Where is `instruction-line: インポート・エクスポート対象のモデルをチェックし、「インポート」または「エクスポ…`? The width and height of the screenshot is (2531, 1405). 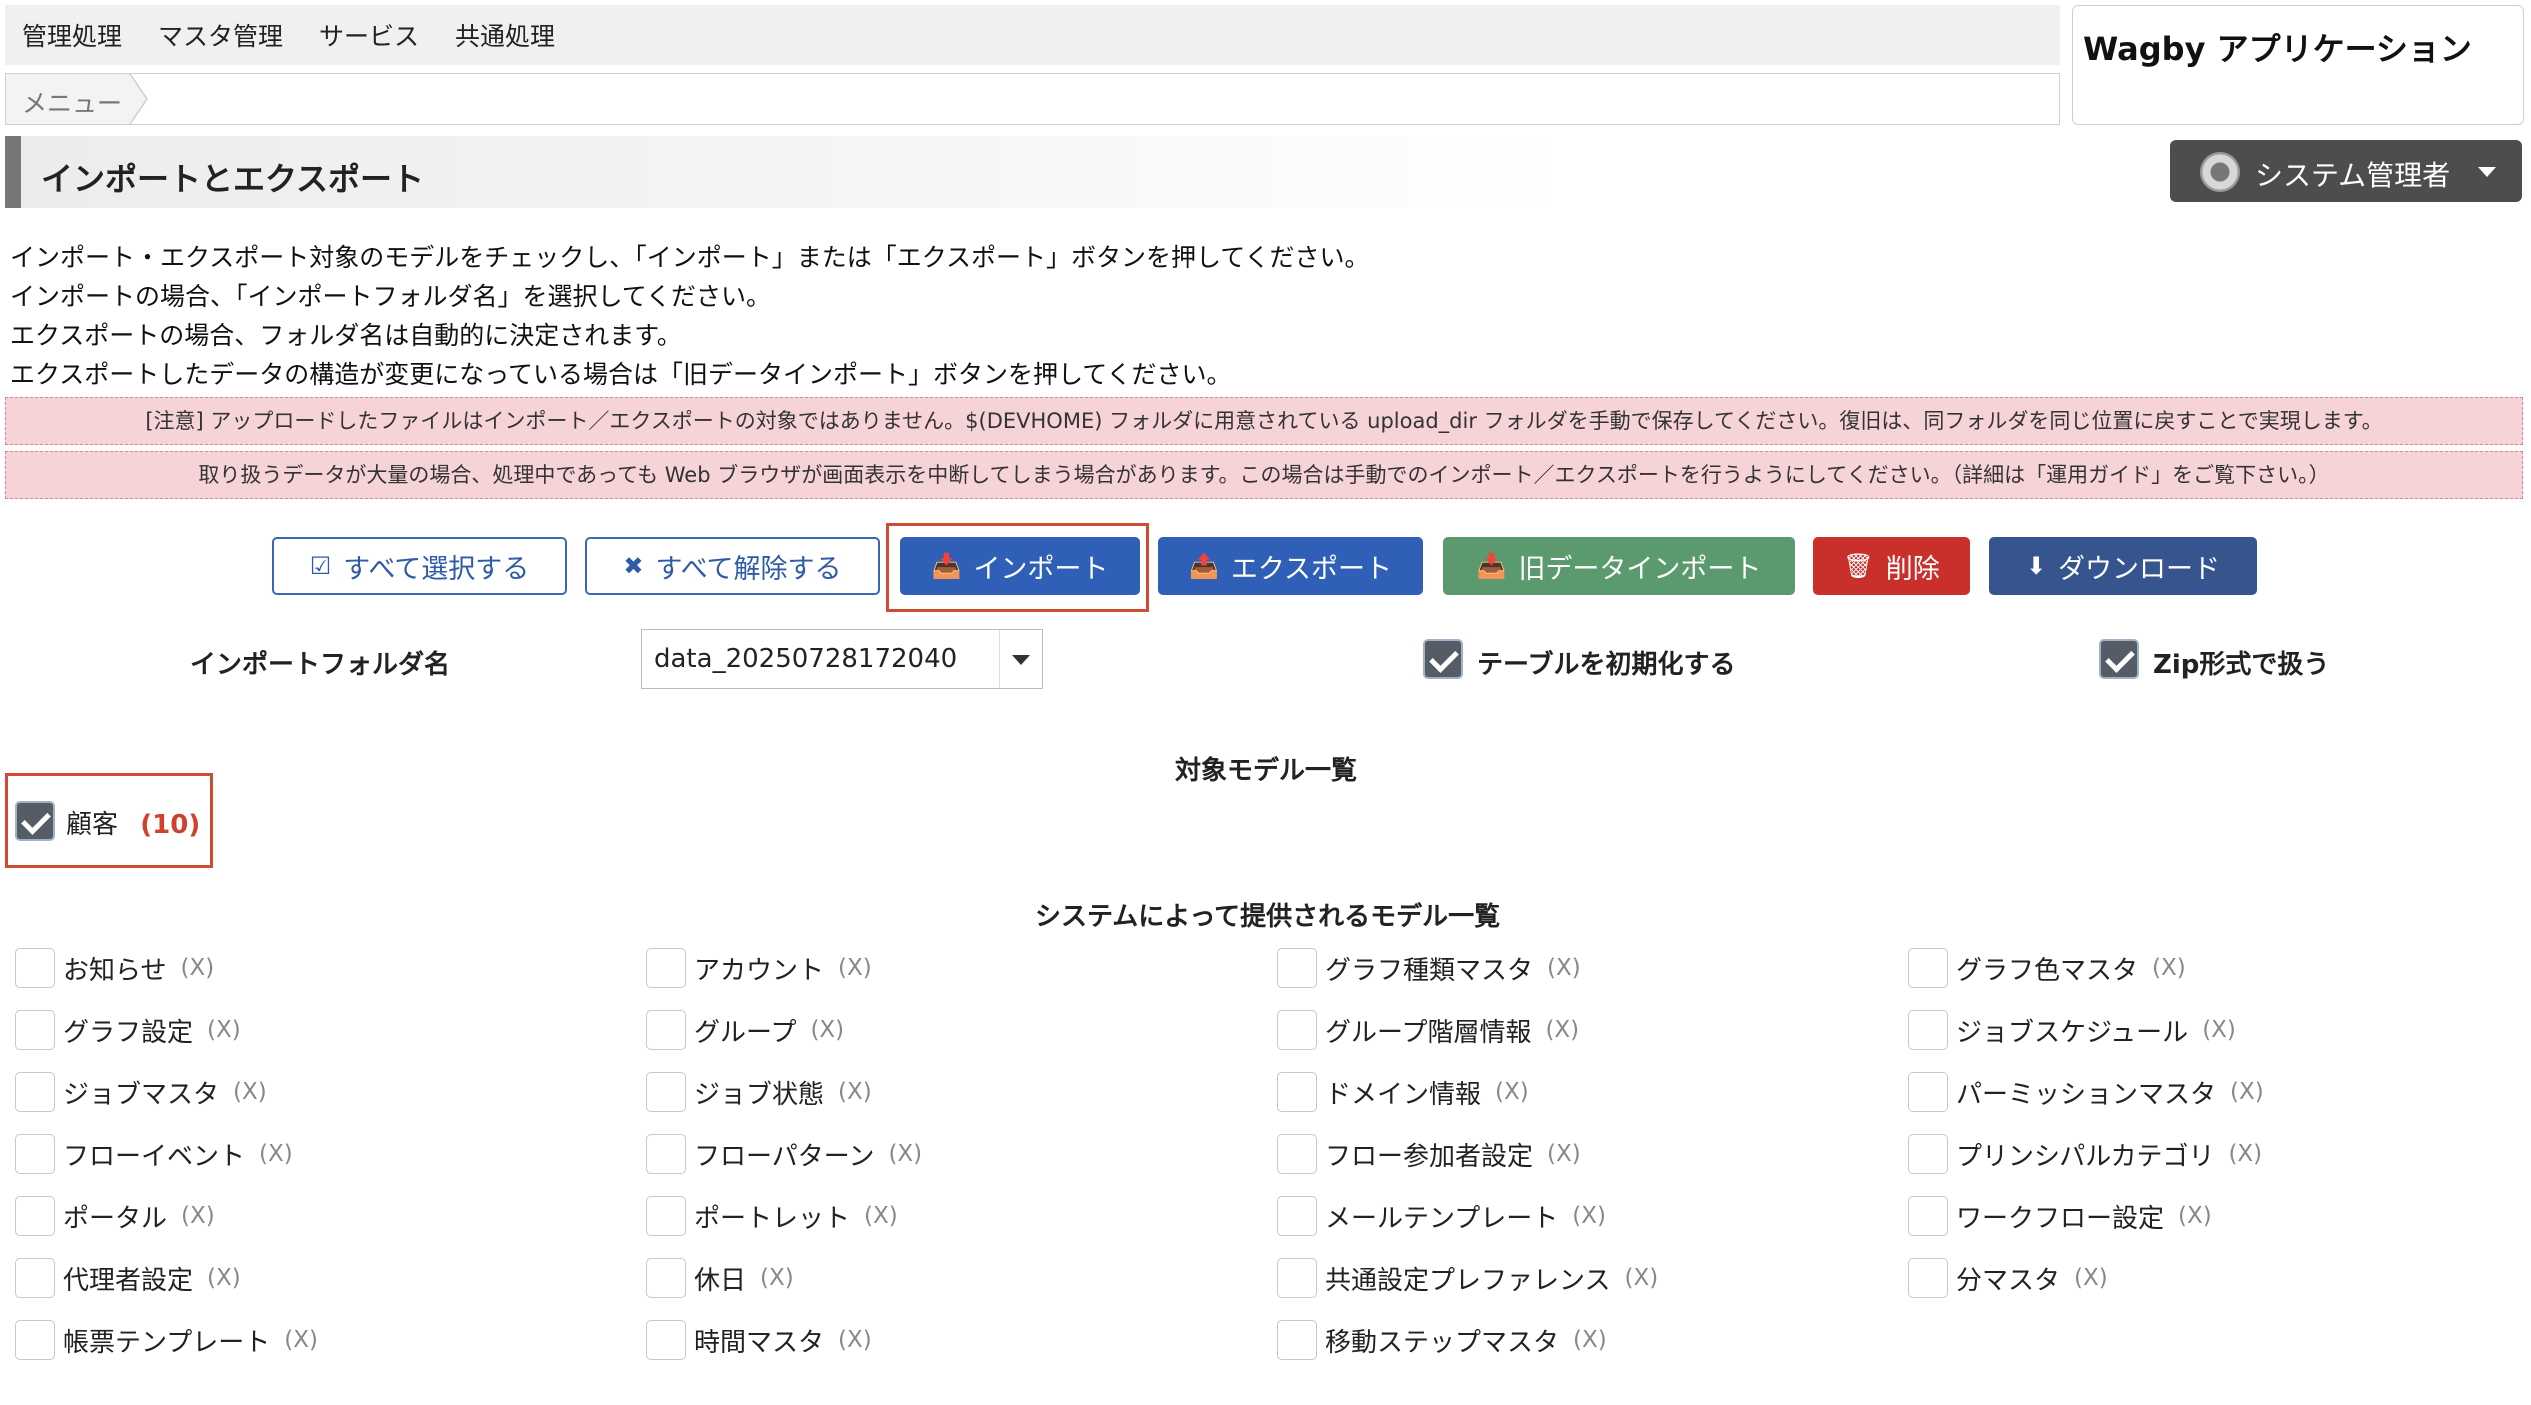 instruction-line: インポート・エクスポート対象のモデルをチェックし、「インポート」または「エクスポ… is located at coordinates (690, 257).